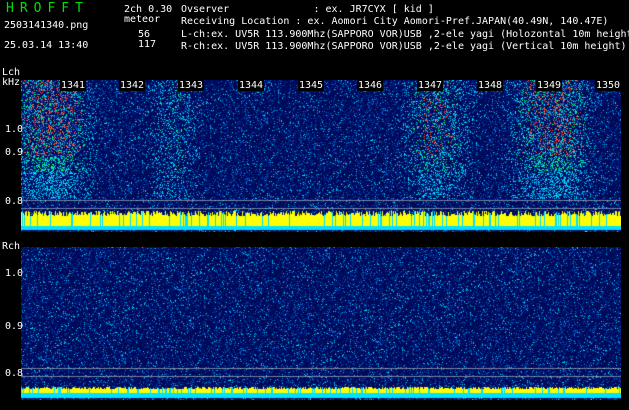 The height and width of the screenshot is (410, 629). Describe the element at coordinates (11, 82) in the screenshot. I see `khz-label: kHz` at that location.